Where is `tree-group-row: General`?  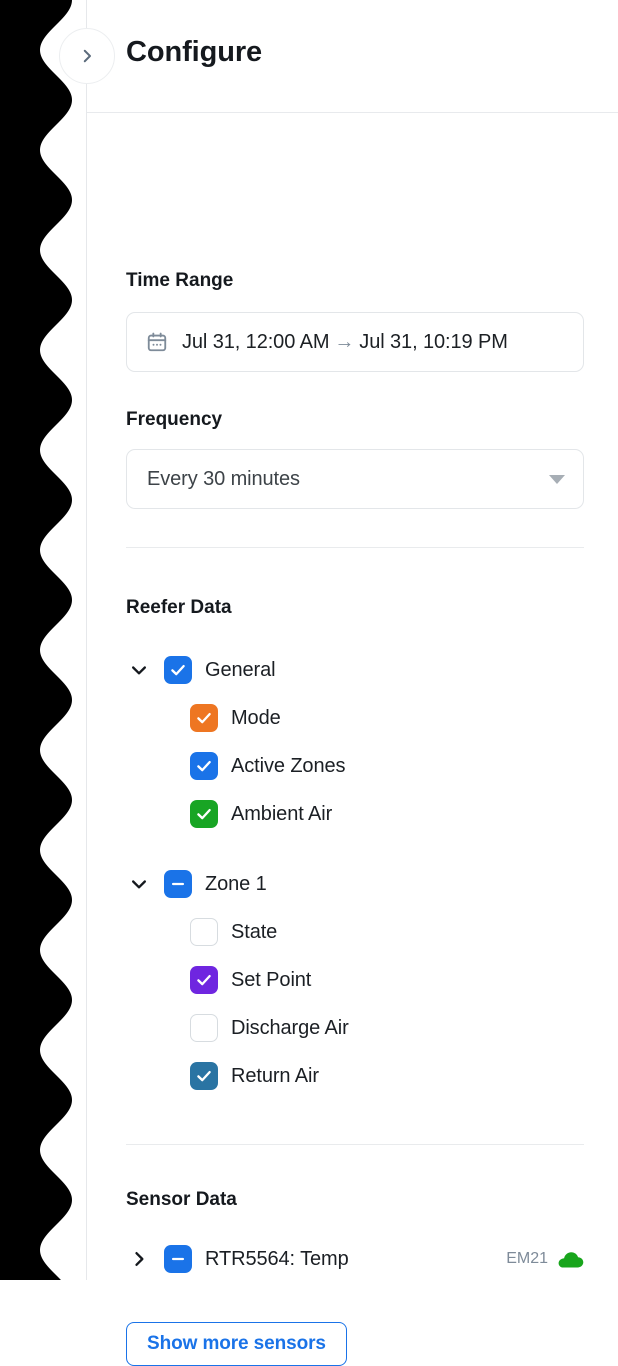
tree-group-row: General is located at coordinates (352, 670).